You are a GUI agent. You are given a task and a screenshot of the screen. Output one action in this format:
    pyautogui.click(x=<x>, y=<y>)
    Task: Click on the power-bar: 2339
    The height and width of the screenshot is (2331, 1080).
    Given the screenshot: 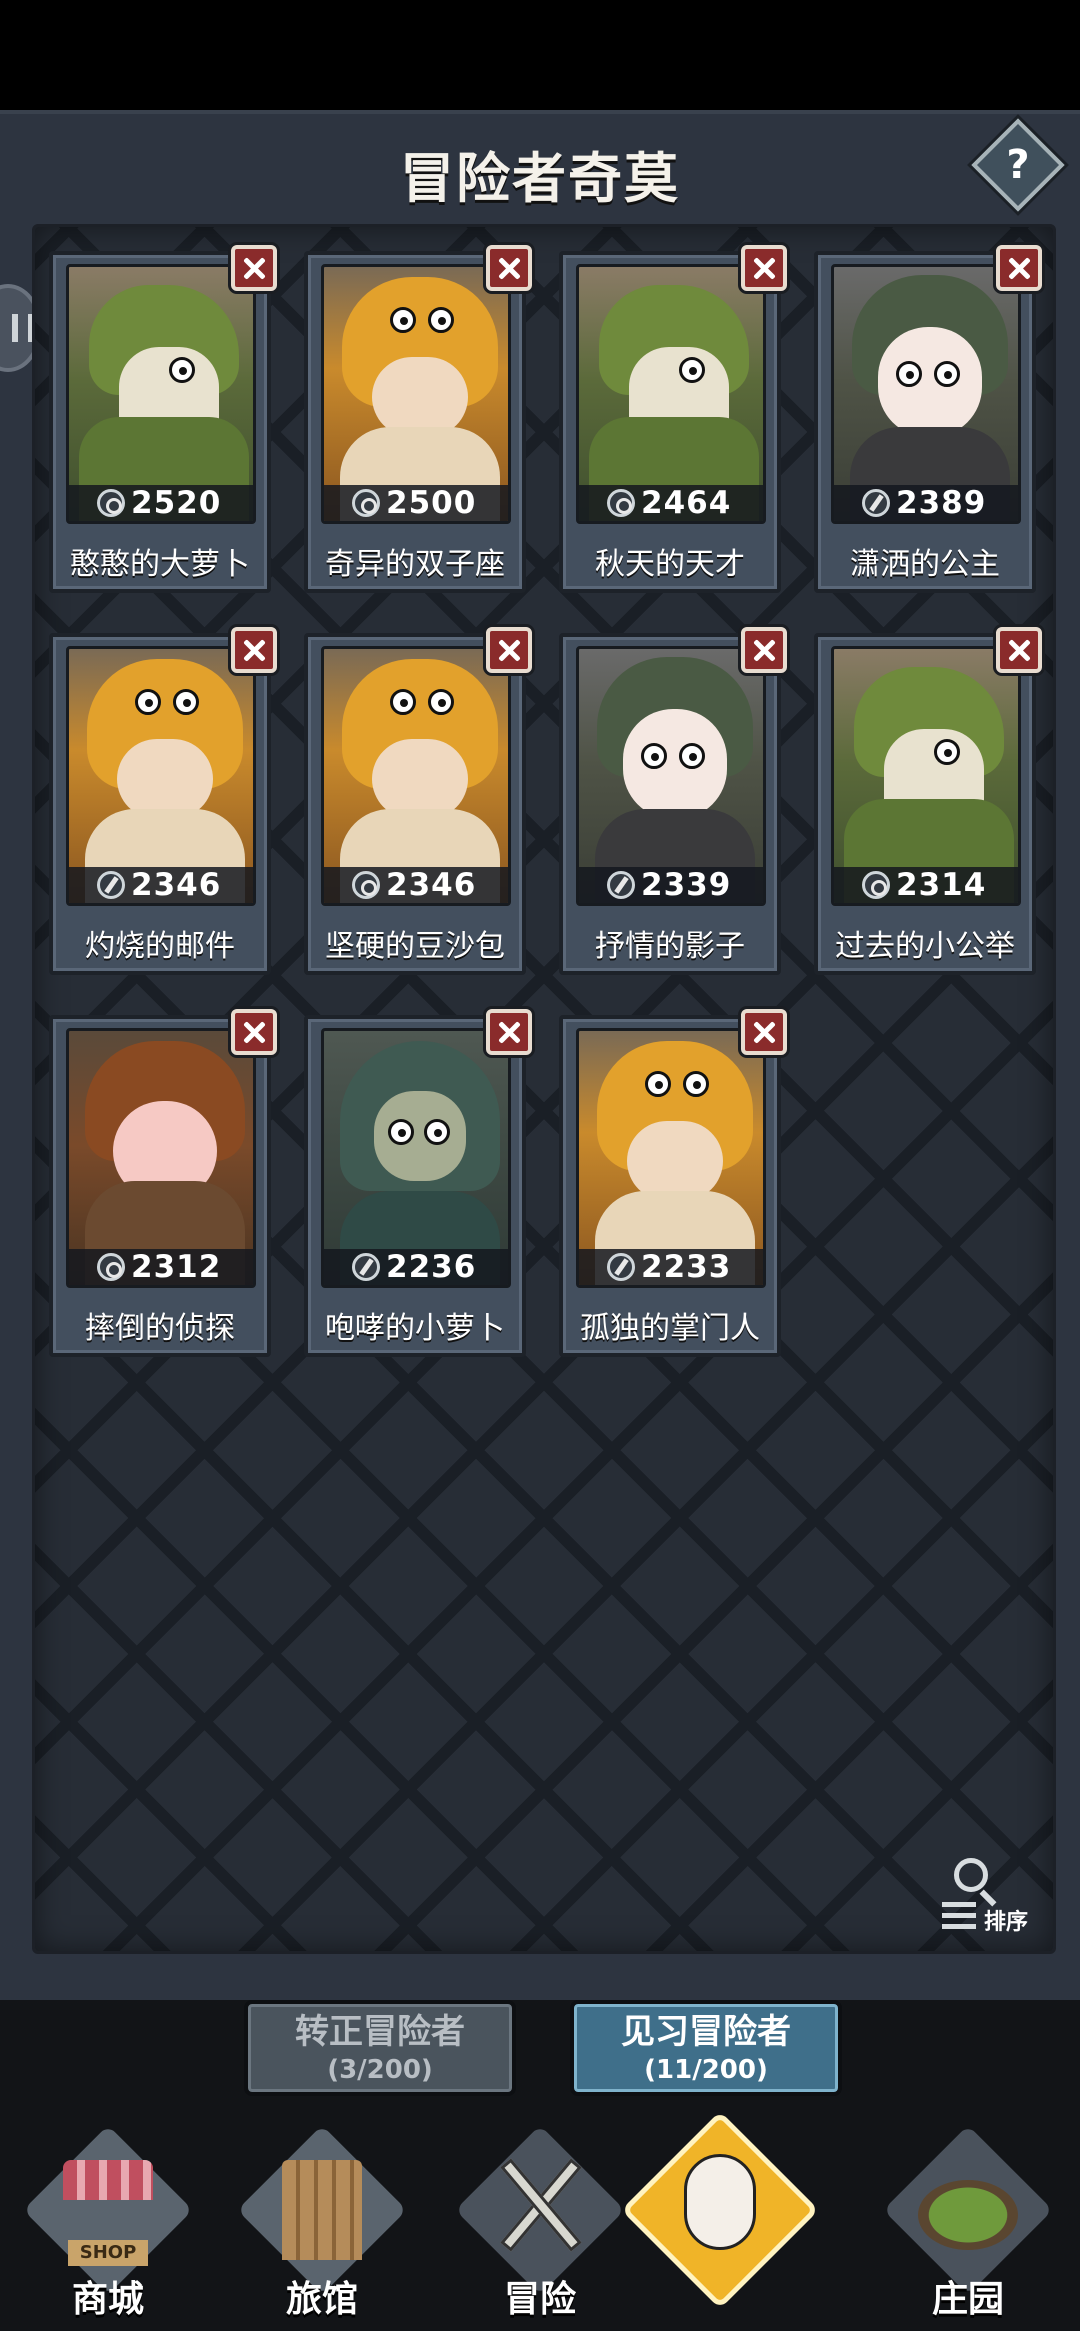 What is the action you would take?
    pyautogui.click(x=671, y=885)
    